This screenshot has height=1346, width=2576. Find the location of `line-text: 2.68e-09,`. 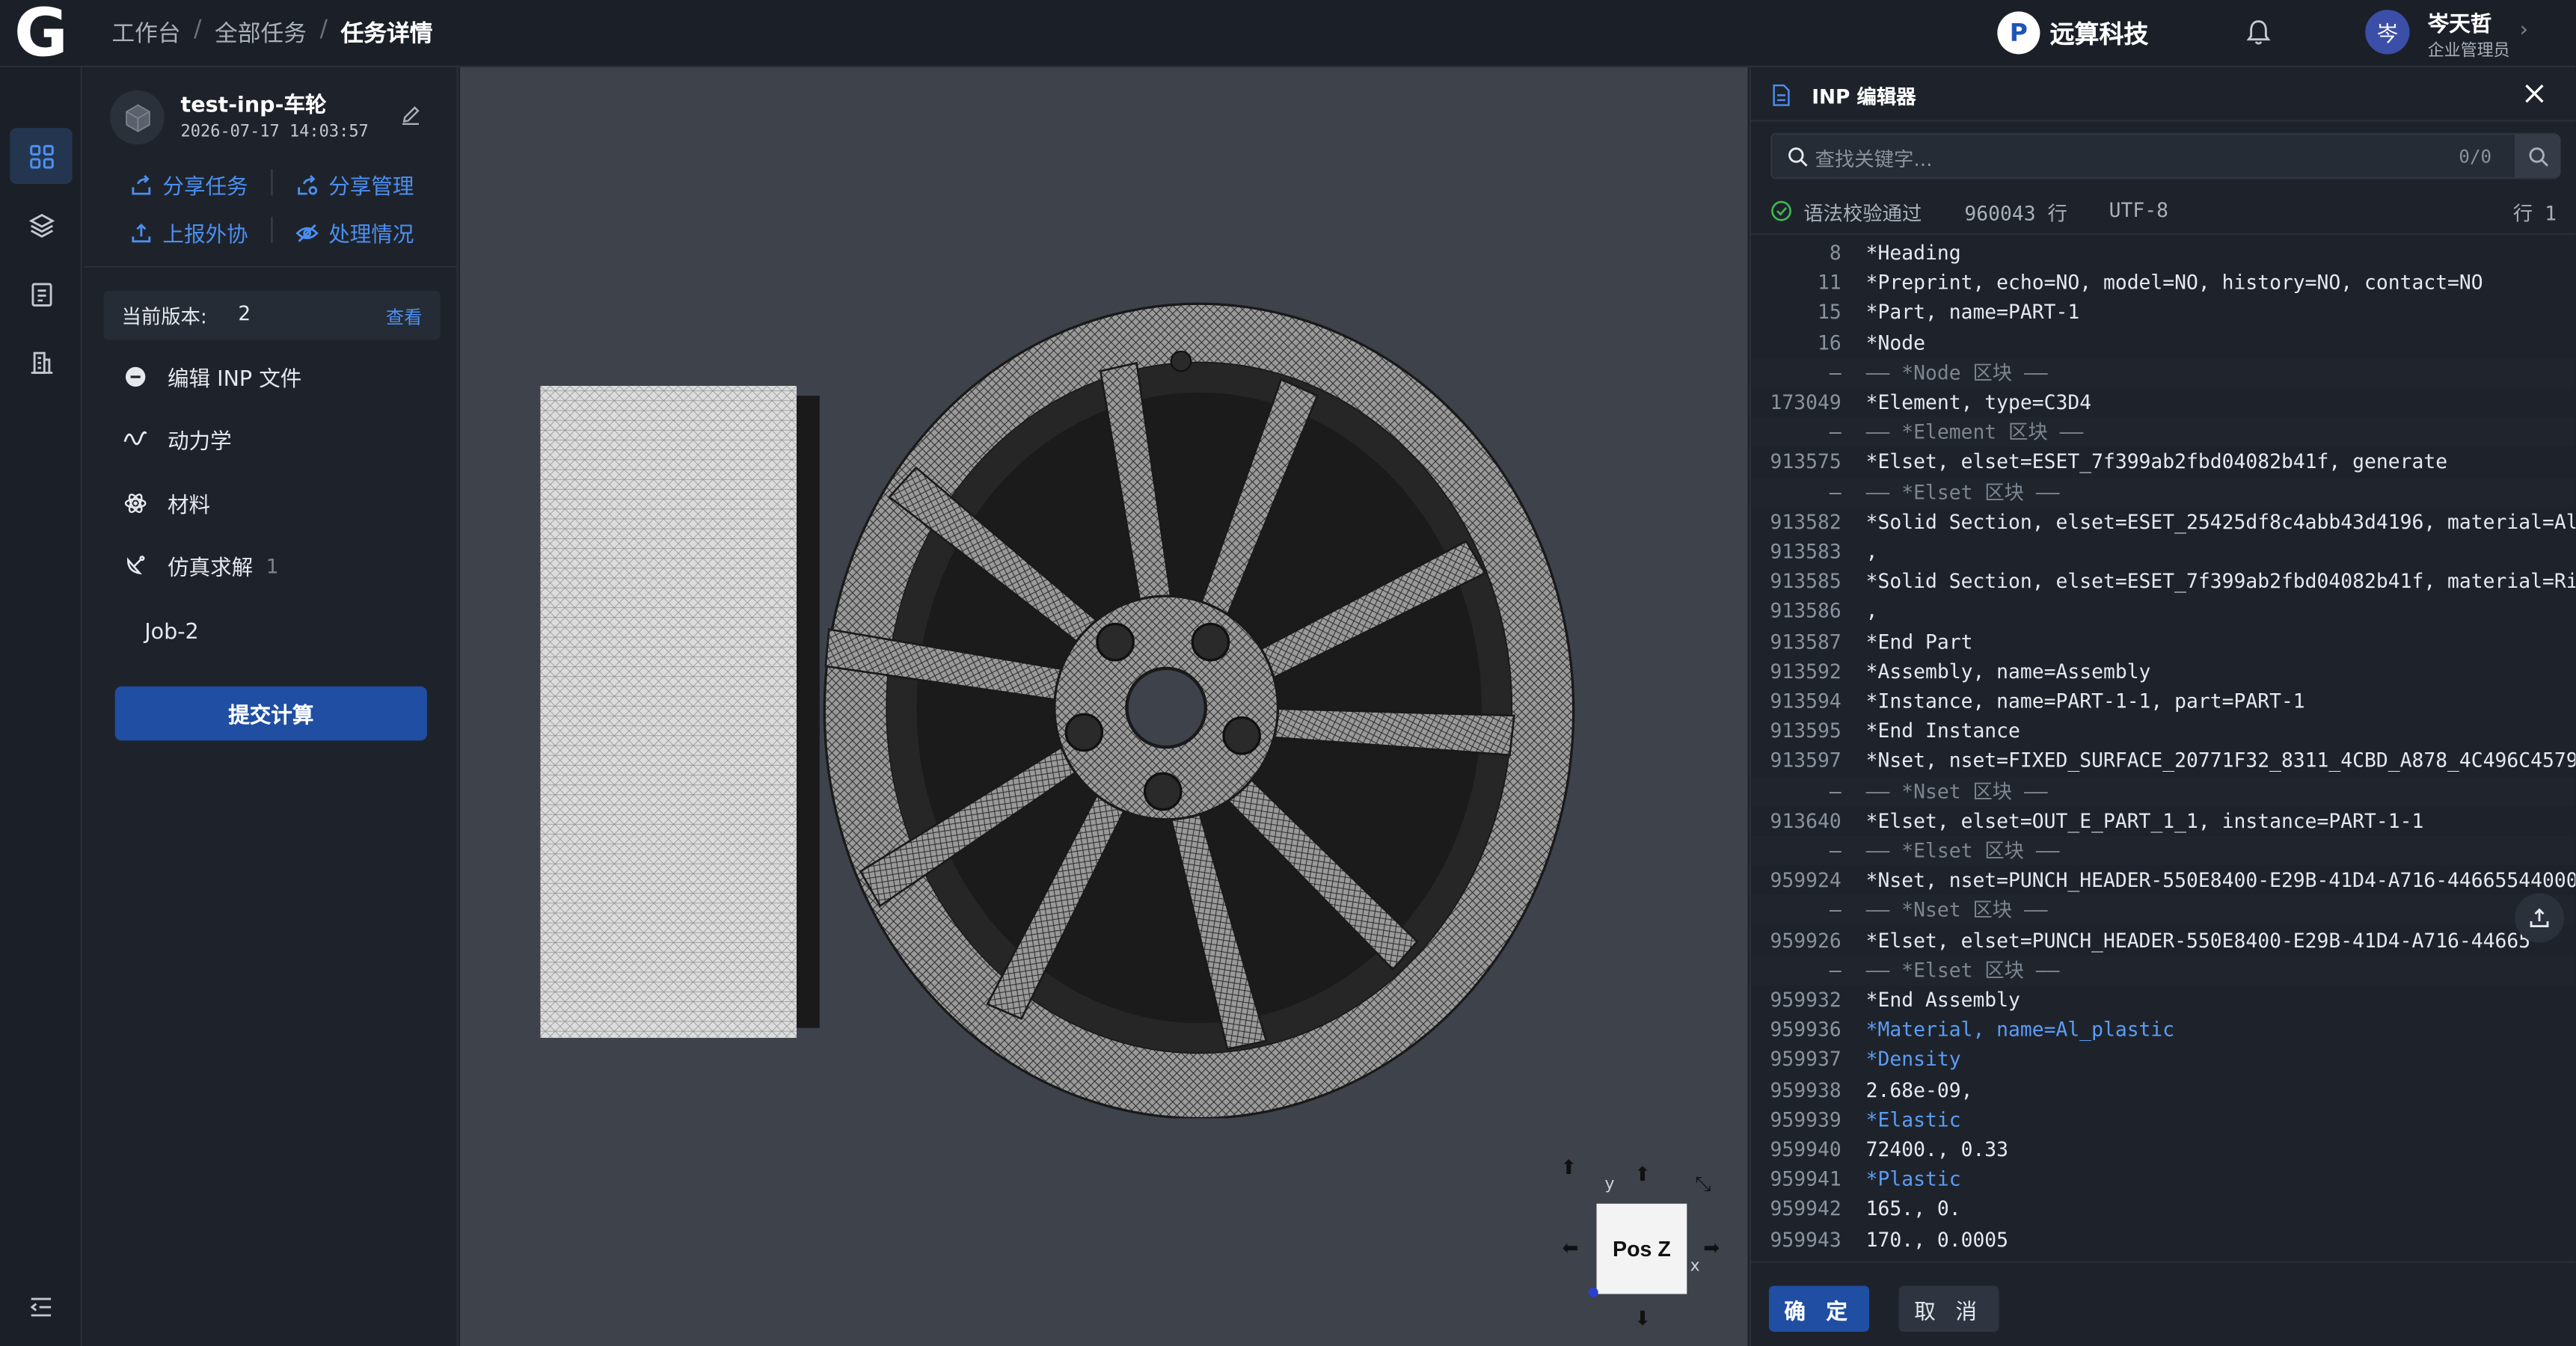

line-text: 2.68e-09, is located at coordinates (1919, 1089).